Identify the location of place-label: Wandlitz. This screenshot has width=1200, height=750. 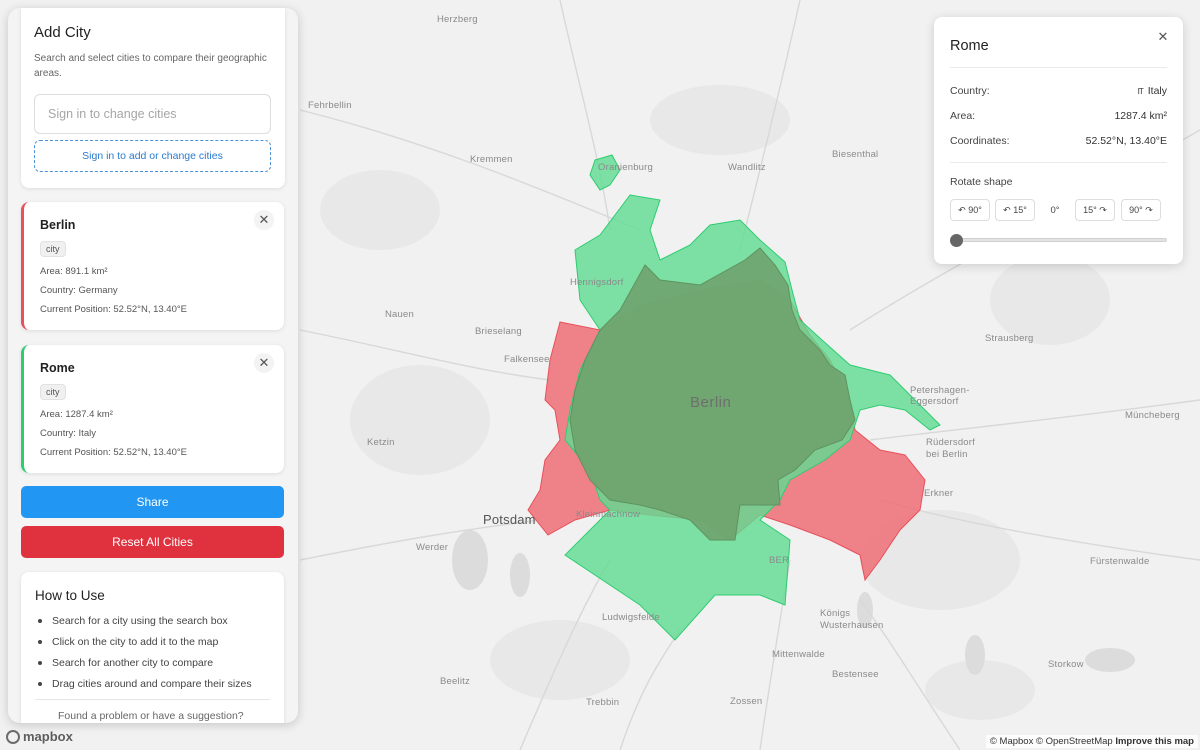
(747, 167).